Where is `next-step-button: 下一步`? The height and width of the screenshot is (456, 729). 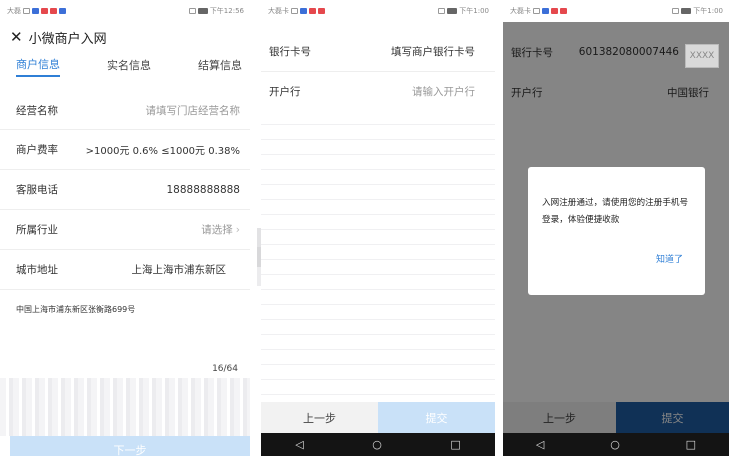 next-step-button: 下一步 is located at coordinates (130, 446).